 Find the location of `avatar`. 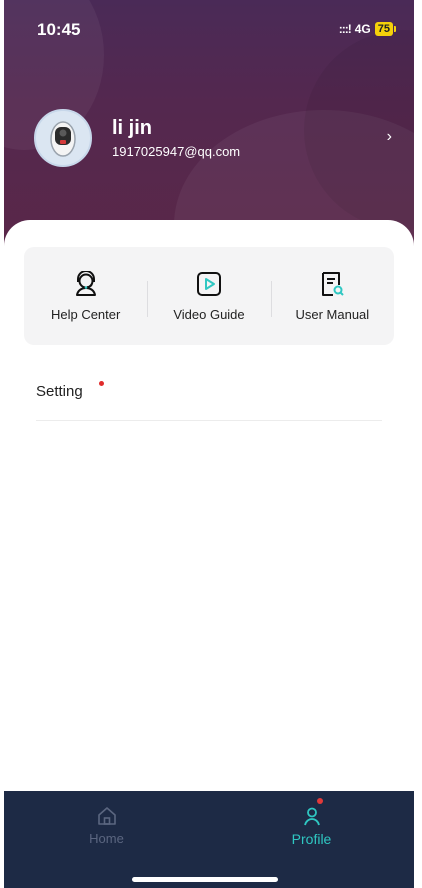

avatar is located at coordinates (63, 138).